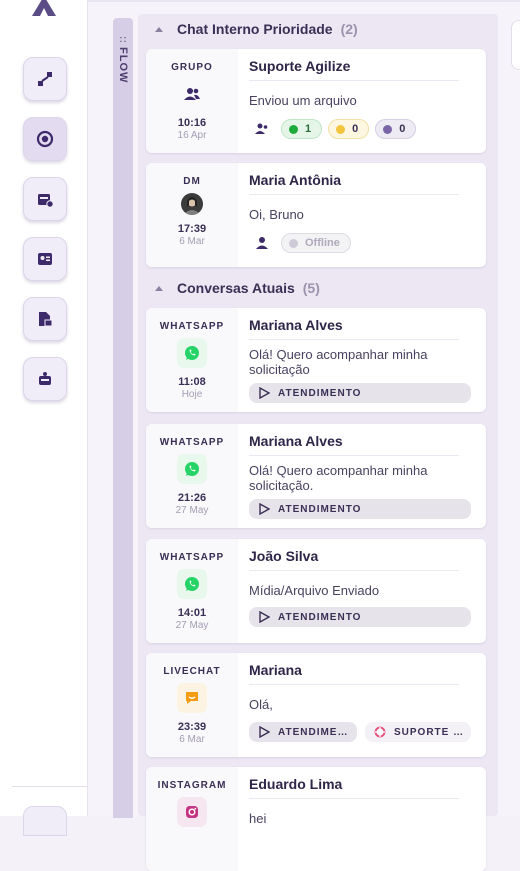 The width and height of the screenshot is (520, 871). What do you see at coordinates (262, 243) in the screenshot?
I see `person-icon` at bounding box center [262, 243].